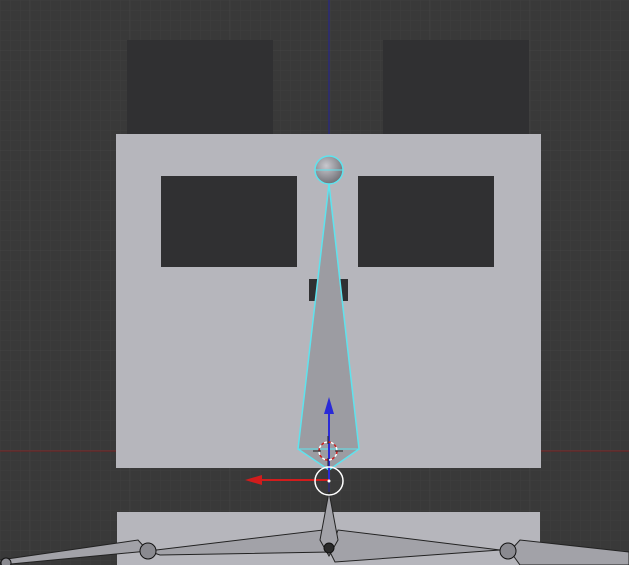  Describe the element at coordinates (508, 551) in the screenshot. I see `bone-joint-right-icon` at that location.